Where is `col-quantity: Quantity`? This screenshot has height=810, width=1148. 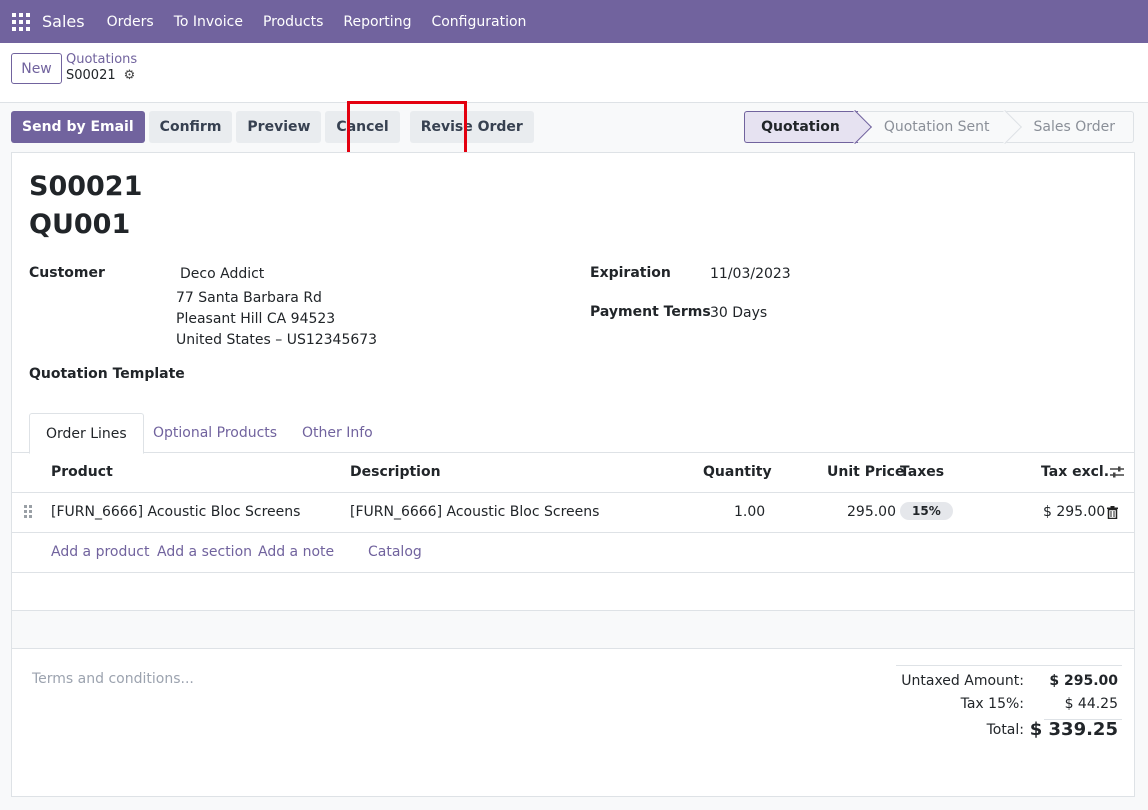 col-quantity: Quantity is located at coordinates (737, 472).